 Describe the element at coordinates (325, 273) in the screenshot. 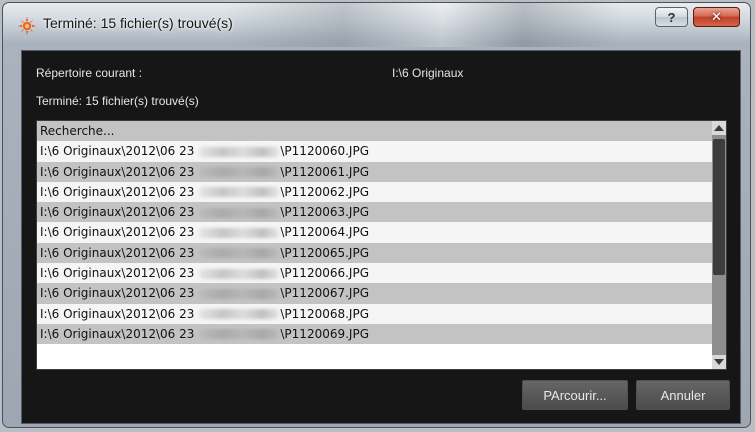

I see `file-name: \P1120066.JPG` at that location.